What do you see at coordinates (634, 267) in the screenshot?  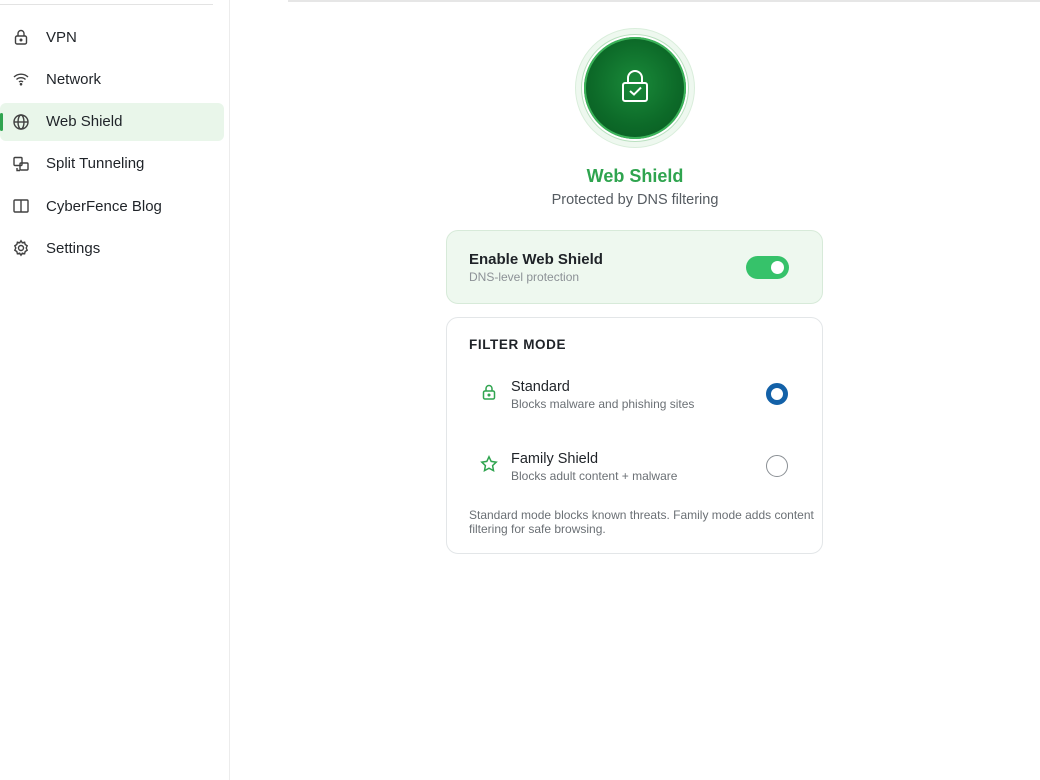 I see `enable-web-shield-card: Enable Web Shield DNS-level protection` at bounding box center [634, 267].